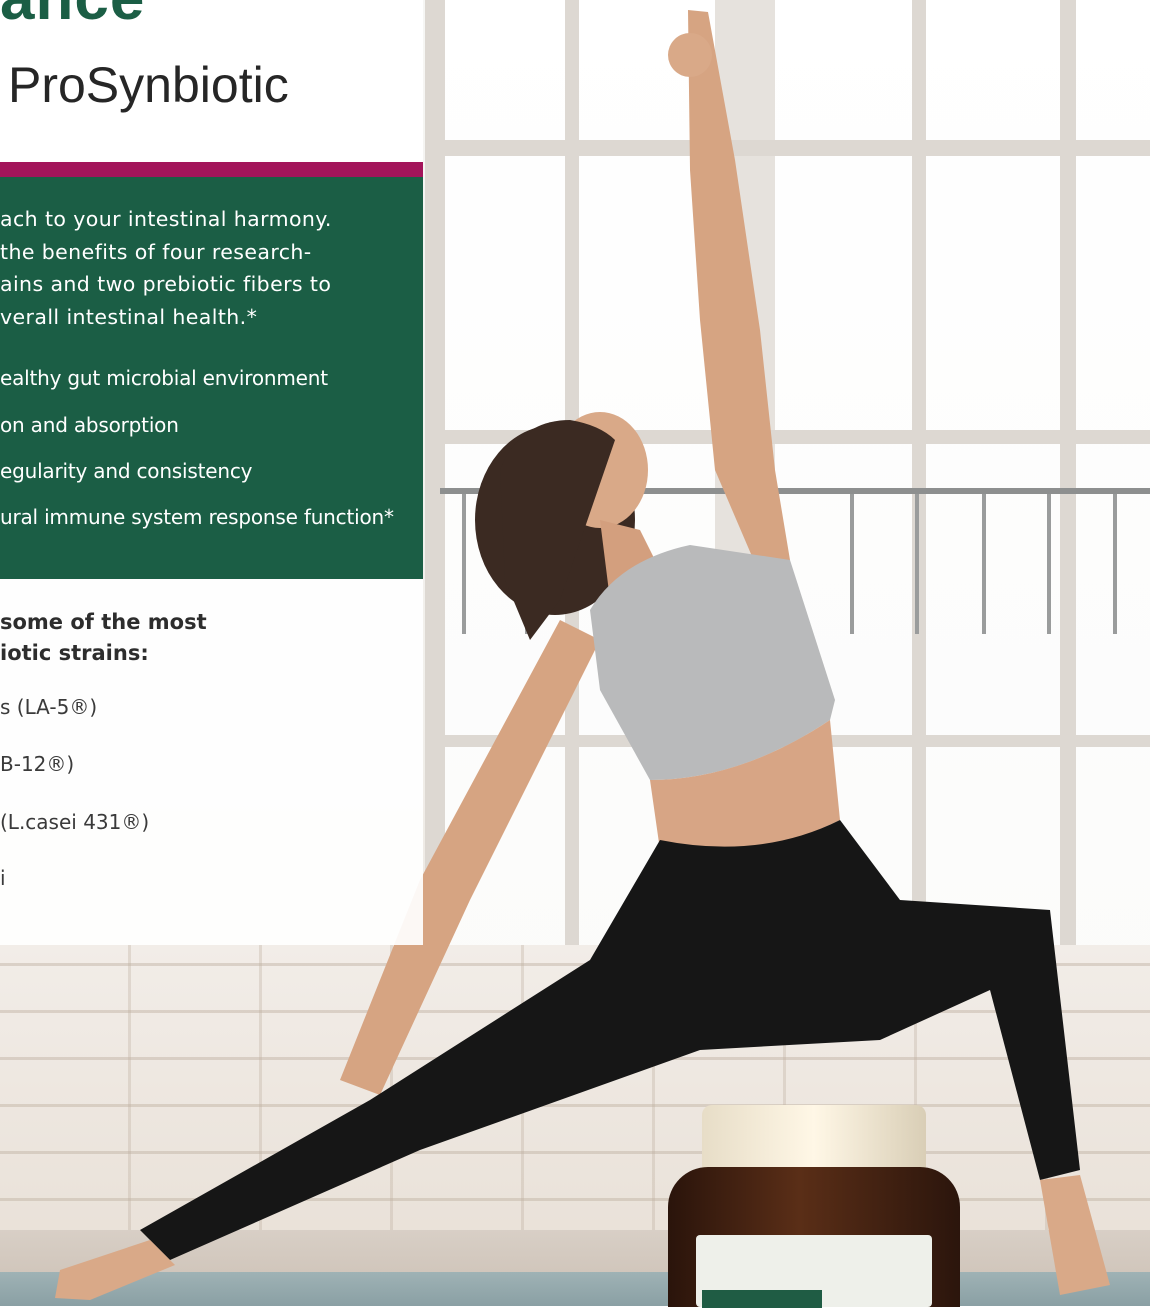 This screenshot has width=1150, height=1308. What do you see at coordinates (814, 1206) in the screenshot?
I see `supplement-jar-image` at bounding box center [814, 1206].